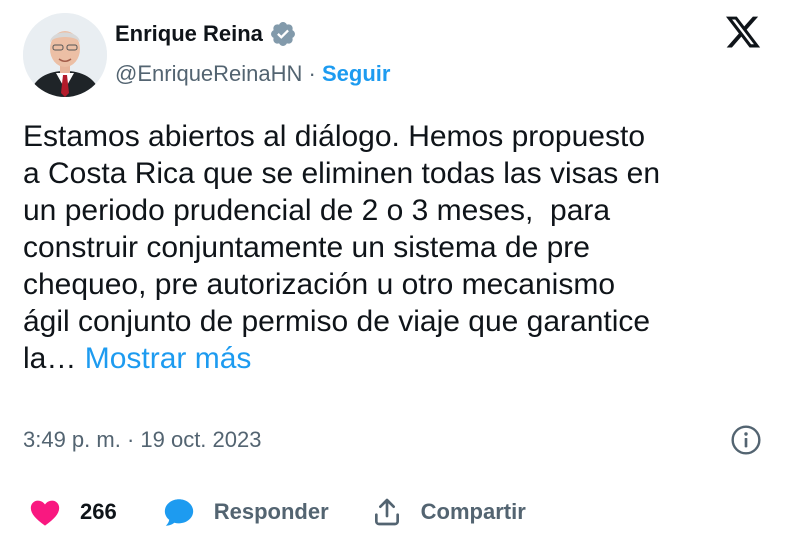 Image resolution: width=787 pixels, height=544 pixels. Describe the element at coordinates (395, 358) in the screenshot. I see `tweet-text-last-line: la… Mostrar más` at that location.